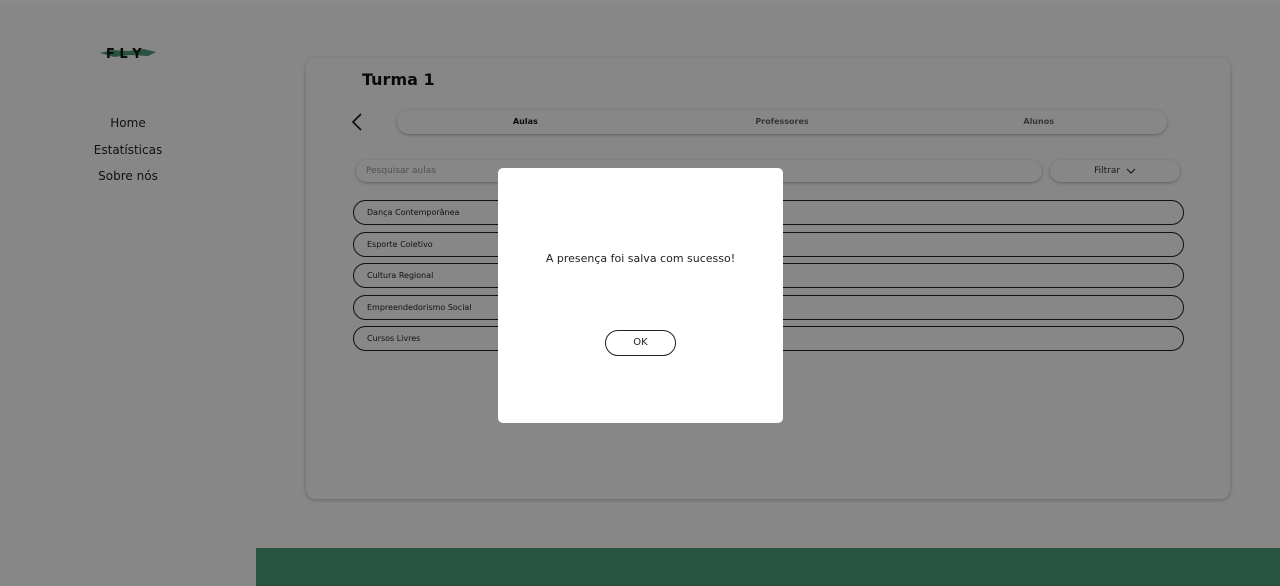 This screenshot has width=1280, height=586. What do you see at coordinates (640, 343) in the screenshot?
I see `ok-button: OK` at bounding box center [640, 343].